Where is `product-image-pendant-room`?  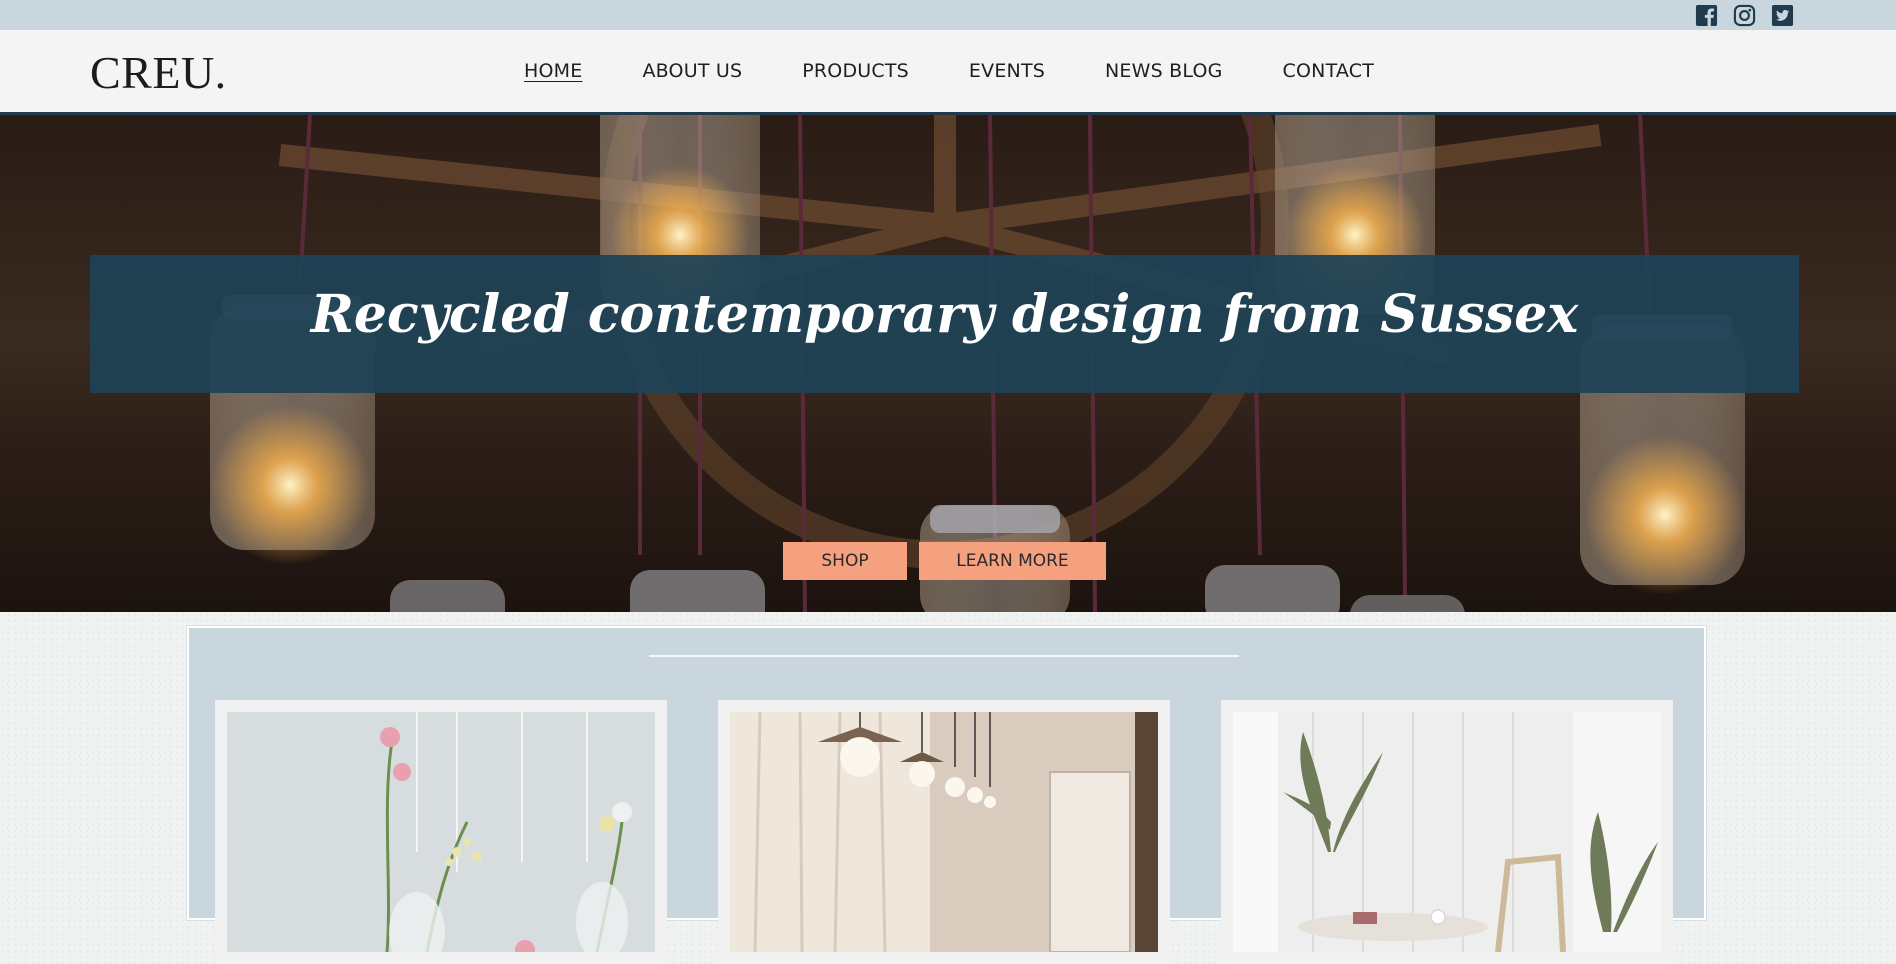
product-image-pendant-room is located at coordinates (944, 832).